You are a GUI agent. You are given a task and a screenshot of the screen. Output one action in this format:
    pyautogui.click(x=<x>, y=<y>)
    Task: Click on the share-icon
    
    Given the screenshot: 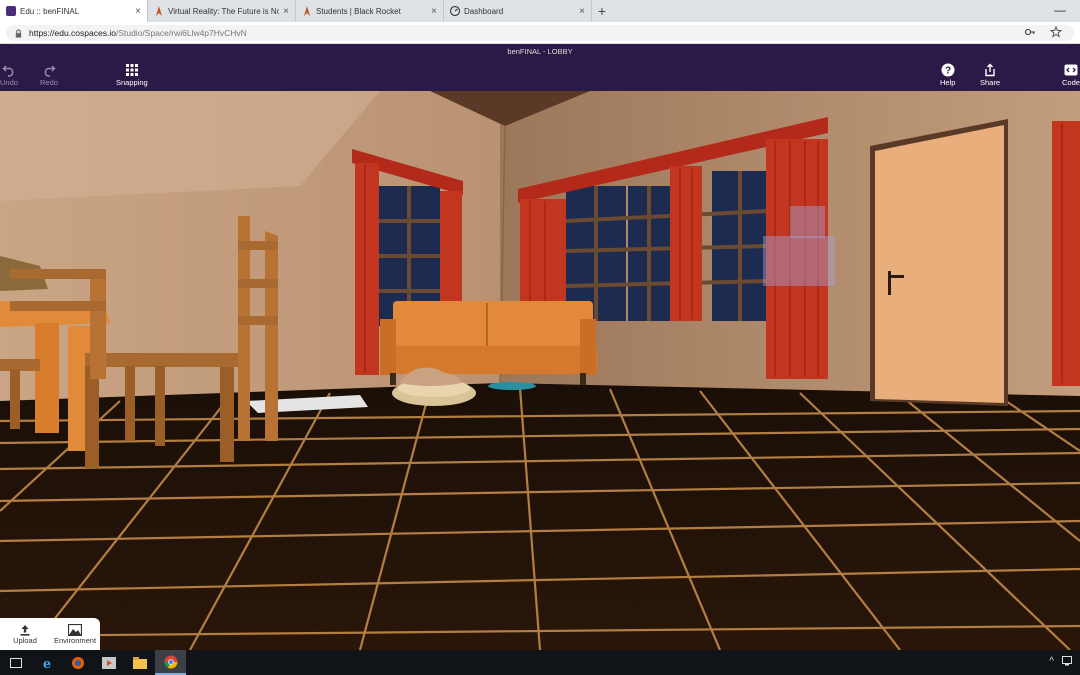 What is the action you would take?
    pyautogui.click(x=990, y=70)
    